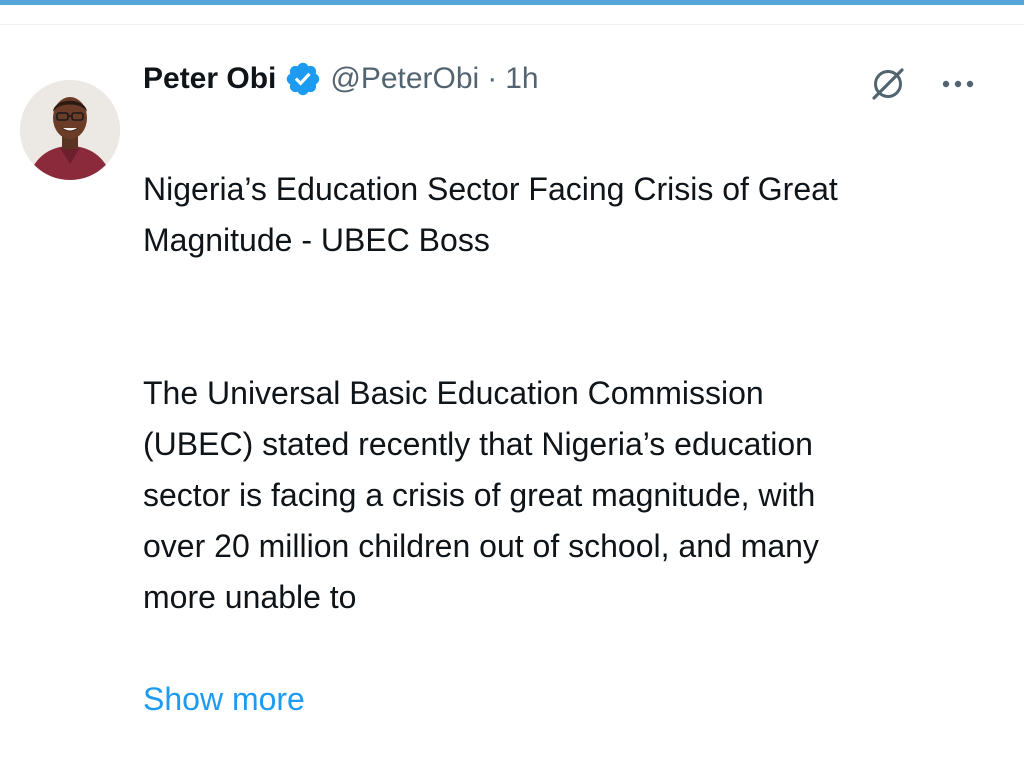 The width and height of the screenshot is (1024, 776). Describe the element at coordinates (404, 79) in the screenshot. I see `author-handle: @PeterObi` at that location.